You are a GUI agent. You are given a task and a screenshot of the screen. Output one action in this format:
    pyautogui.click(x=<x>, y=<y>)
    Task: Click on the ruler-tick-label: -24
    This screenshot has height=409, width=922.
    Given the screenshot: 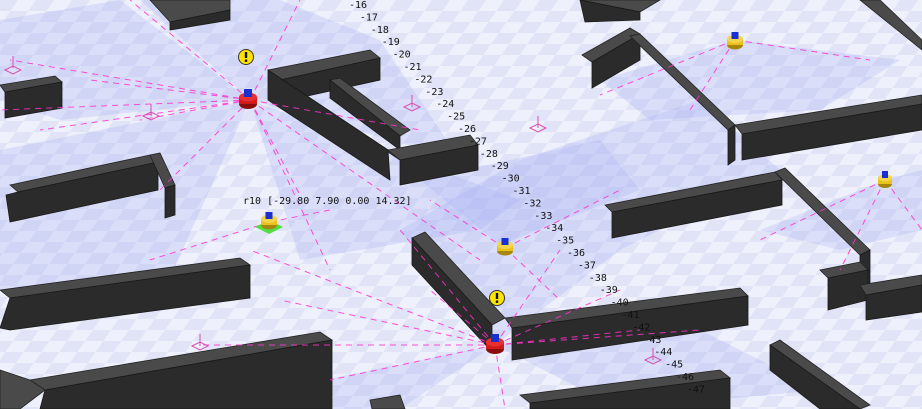 What is the action you would take?
    pyautogui.click(x=445, y=104)
    